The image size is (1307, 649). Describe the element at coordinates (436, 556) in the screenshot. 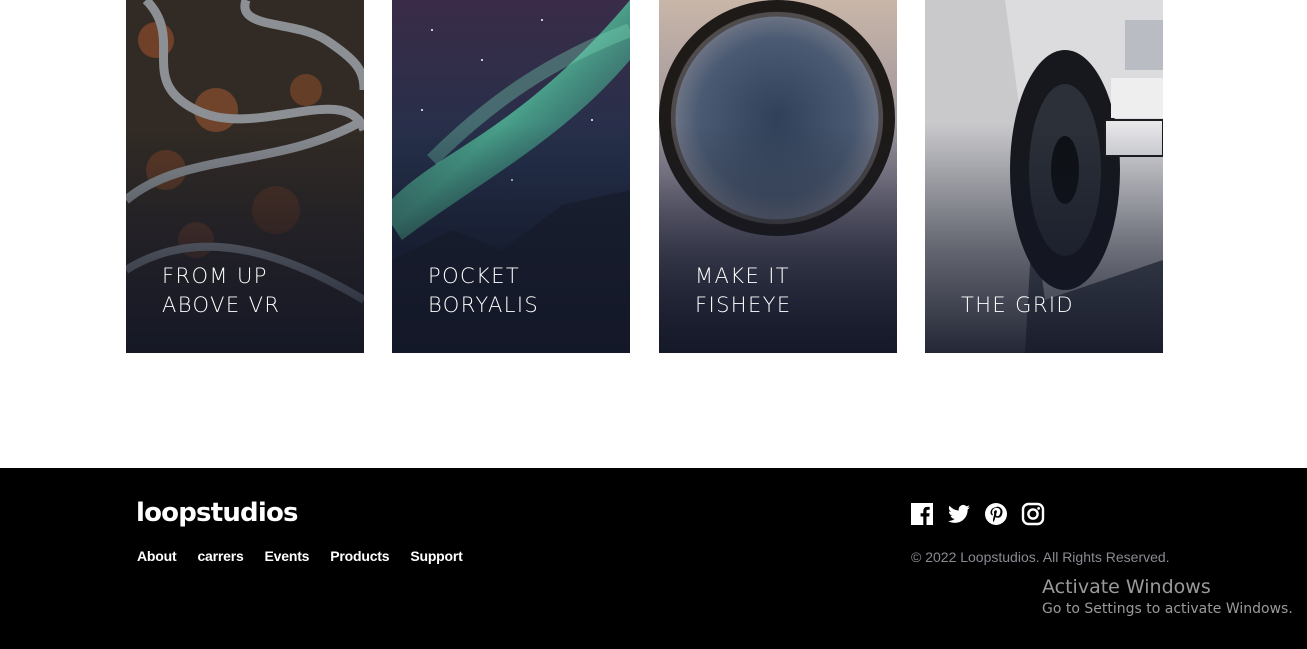

I see `footer-link-support: Support` at that location.